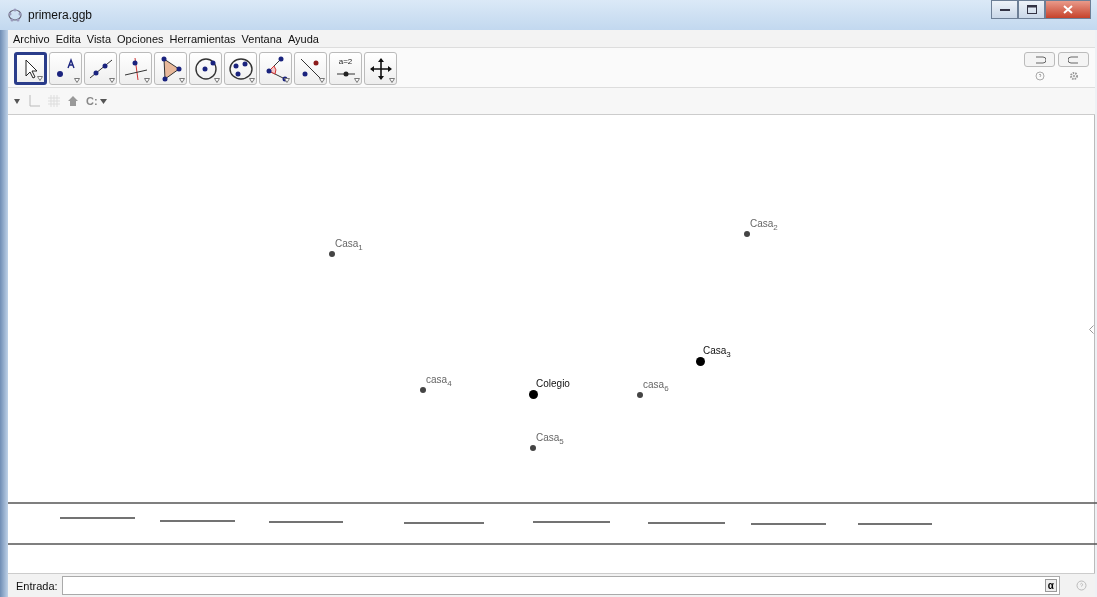  I want to click on point-label: Casa$_{1}$, so click(349, 245).